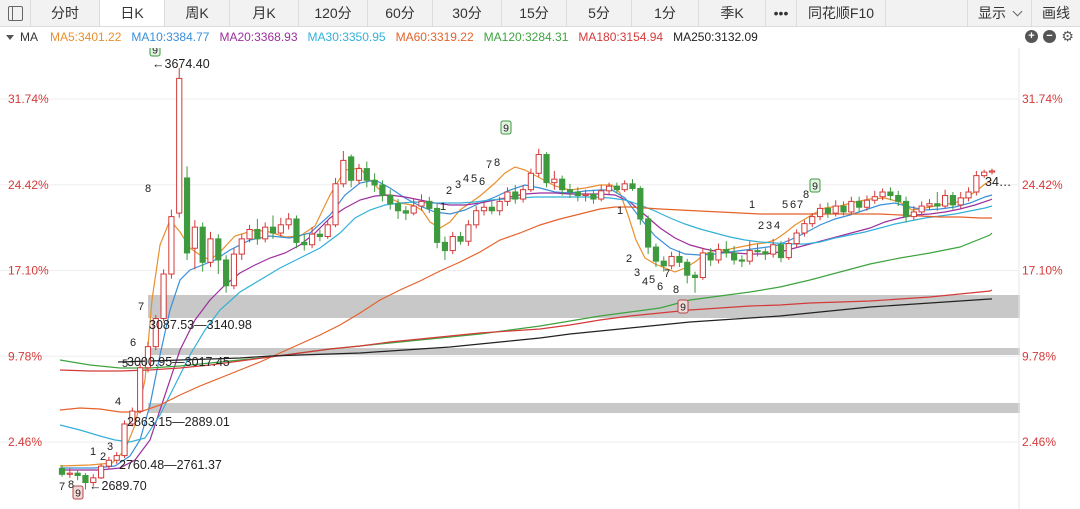 This screenshot has width=1080, height=509. I want to click on ma-legend-item: MA10:3384.77, so click(170, 37).